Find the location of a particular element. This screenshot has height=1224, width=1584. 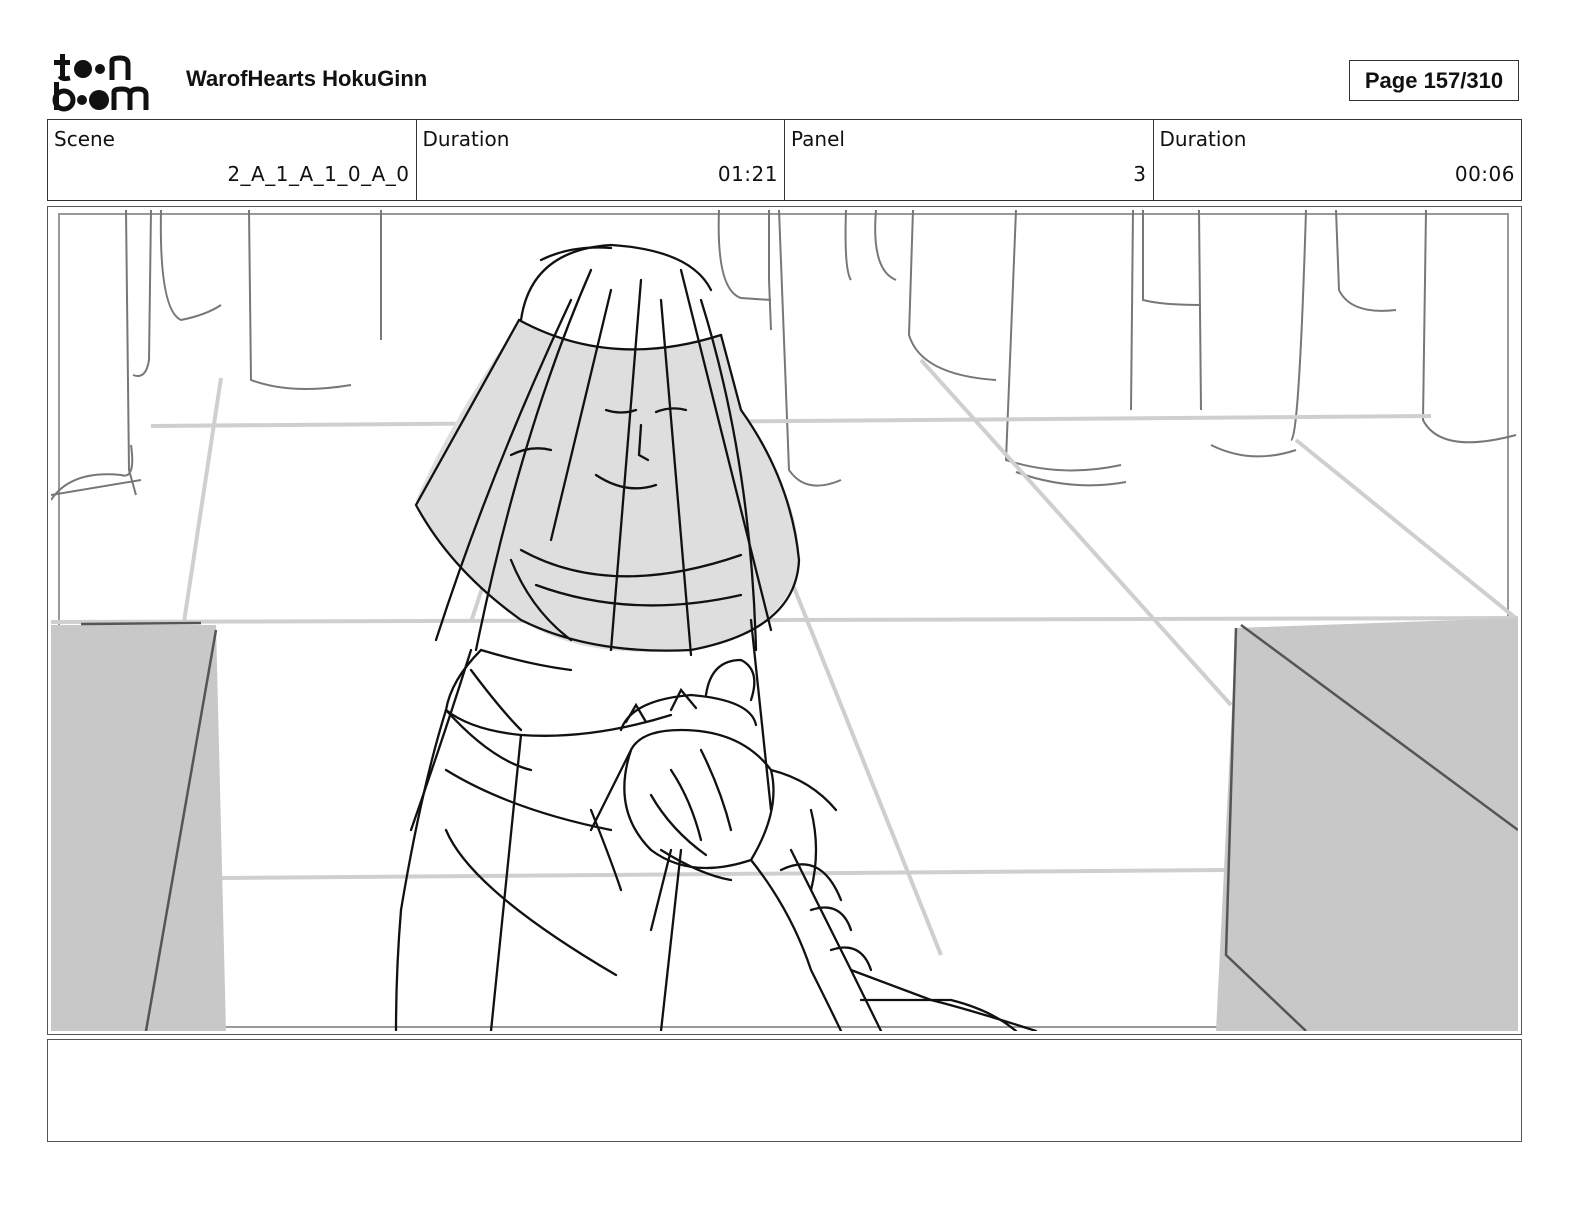

toon-boom-logo is located at coordinates (107, 81).